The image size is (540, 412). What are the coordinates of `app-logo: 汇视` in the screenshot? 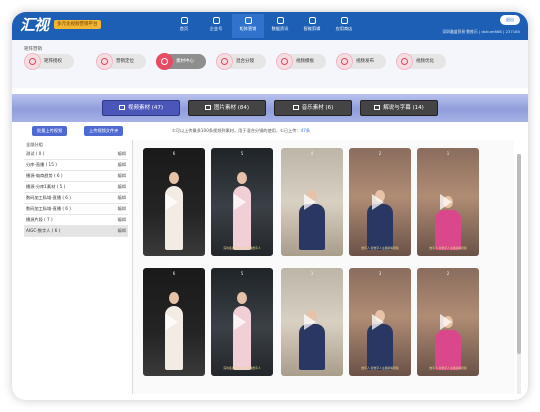 It's located at (34, 25).